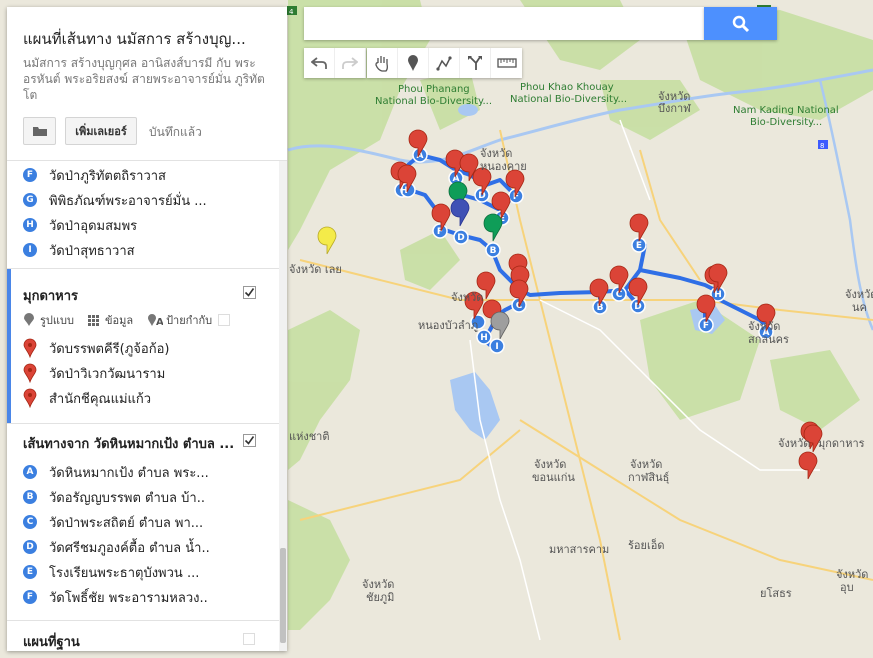  I want to click on labels-link: ป้ายกำกับ, so click(189, 320).